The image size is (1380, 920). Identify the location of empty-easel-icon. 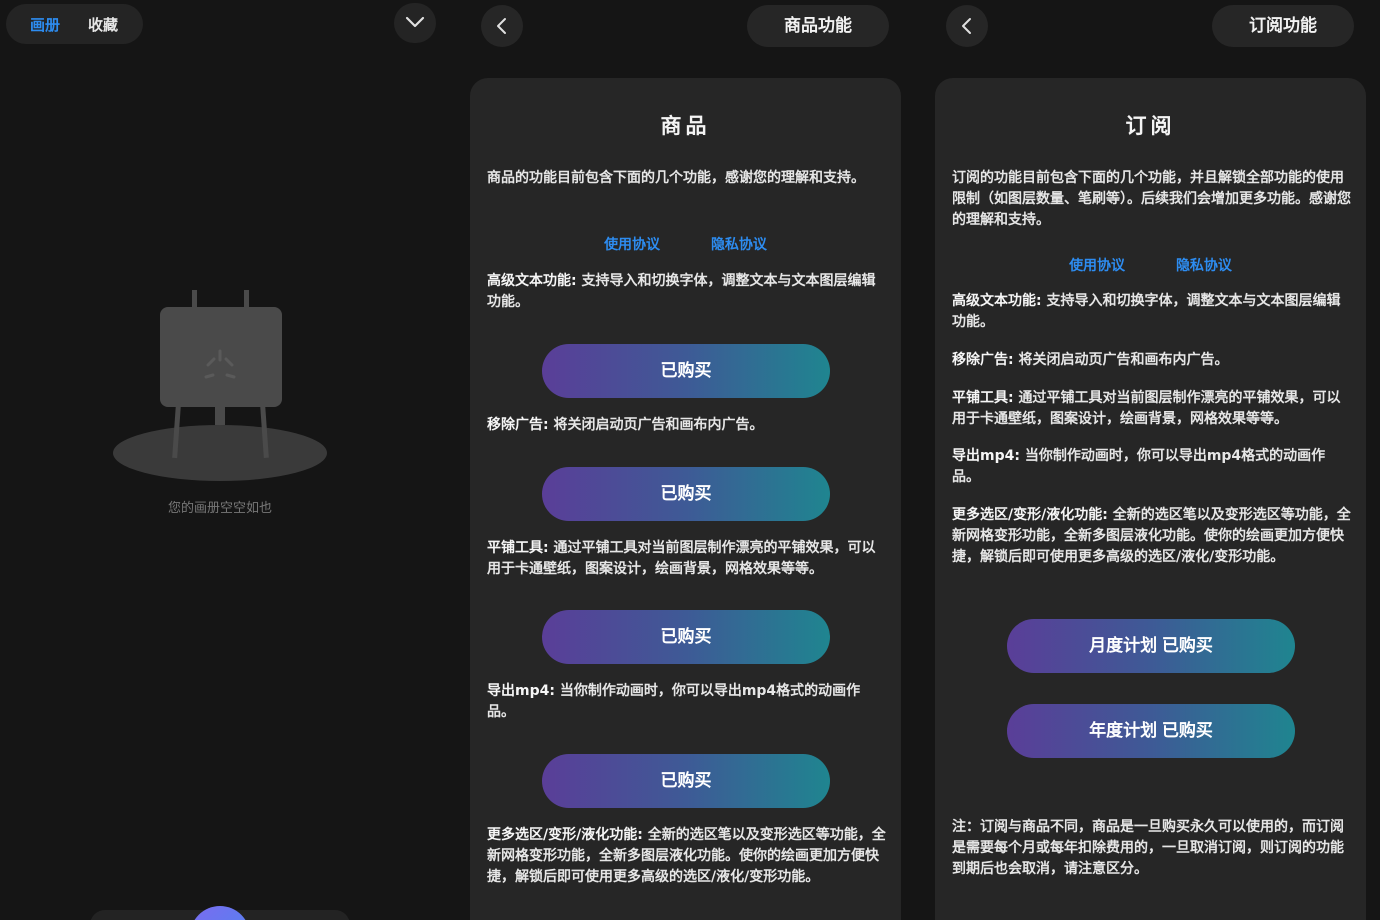
(220, 385).